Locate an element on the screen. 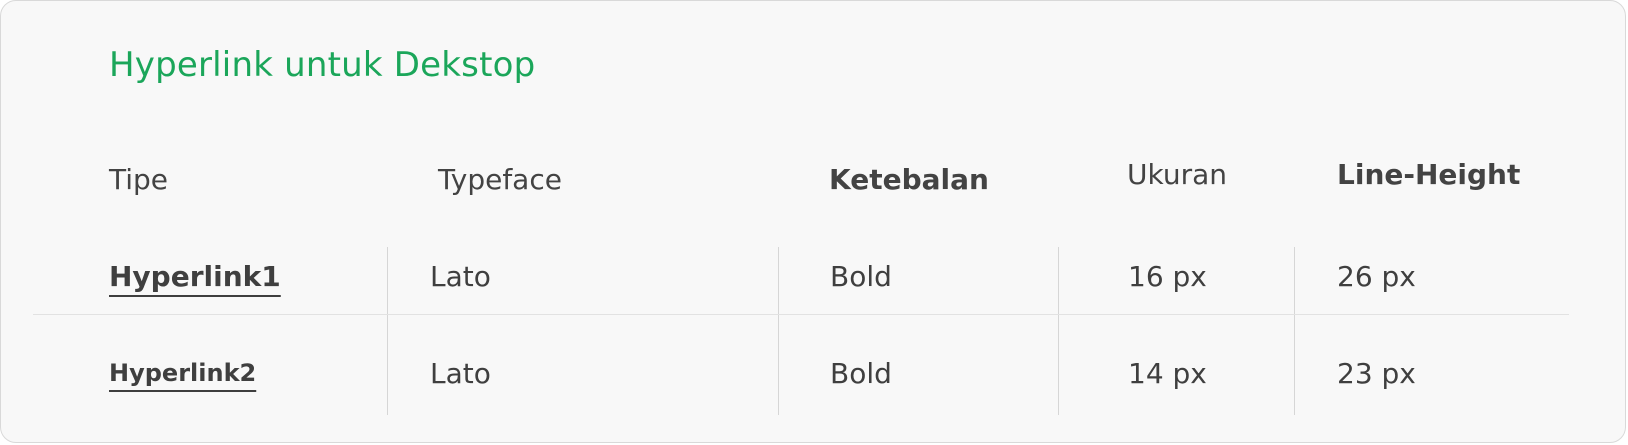 The height and width of the screenshot is (445, 1628). line-height-cell: 23 px is located at coordinates (1376, 373).